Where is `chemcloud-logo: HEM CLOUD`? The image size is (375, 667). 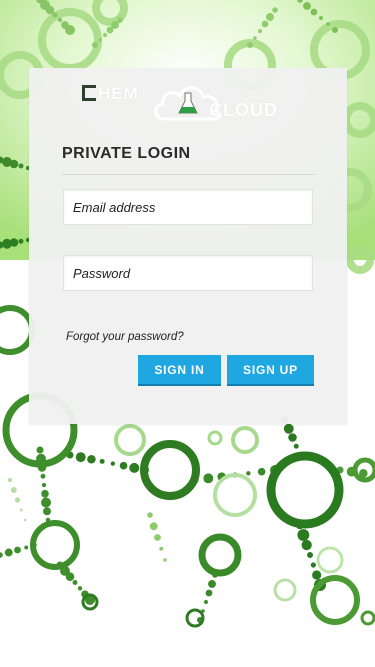
chemcloud-logo: HEM CLOUD is located at coordinates (188, 100).